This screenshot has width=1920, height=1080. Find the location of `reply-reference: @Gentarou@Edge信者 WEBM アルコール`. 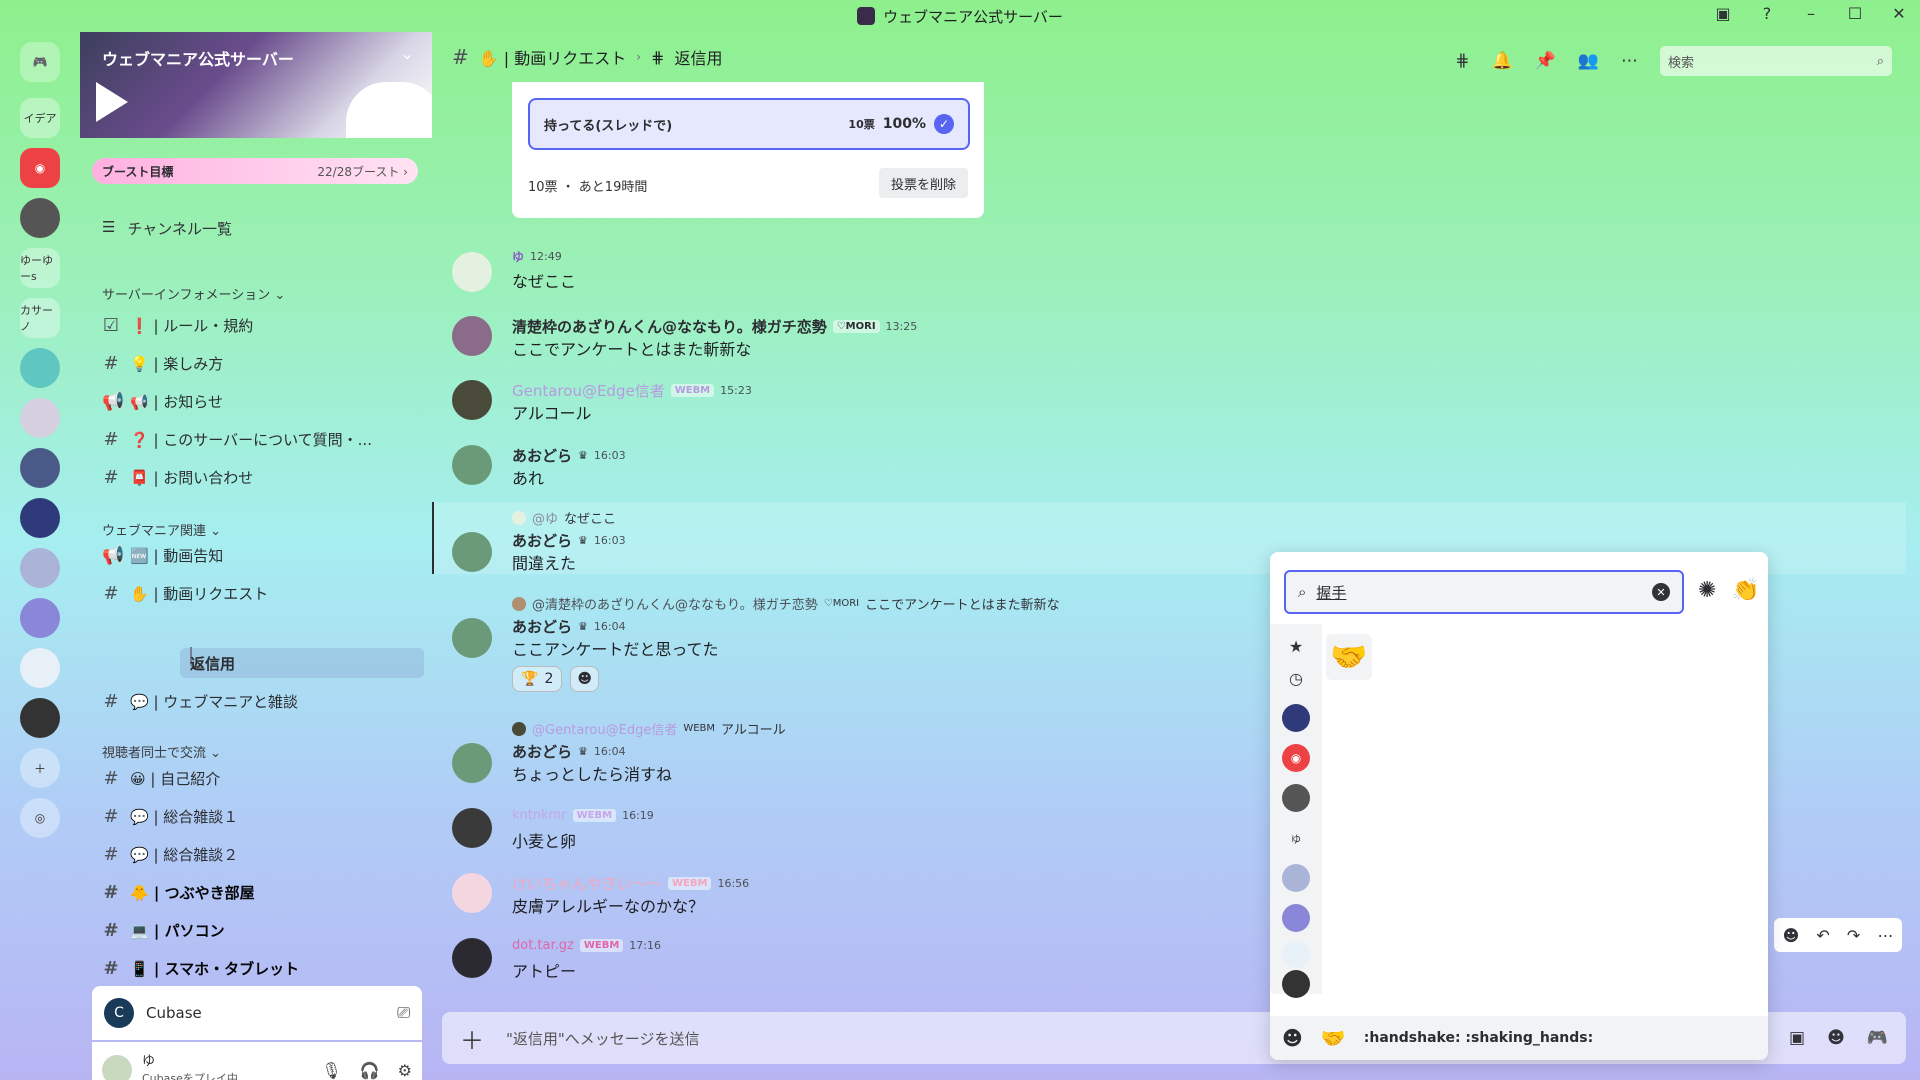

reply-reference: @Gentarou@Edge信者 WEBM アルコール is located at coordinates (649, 728).